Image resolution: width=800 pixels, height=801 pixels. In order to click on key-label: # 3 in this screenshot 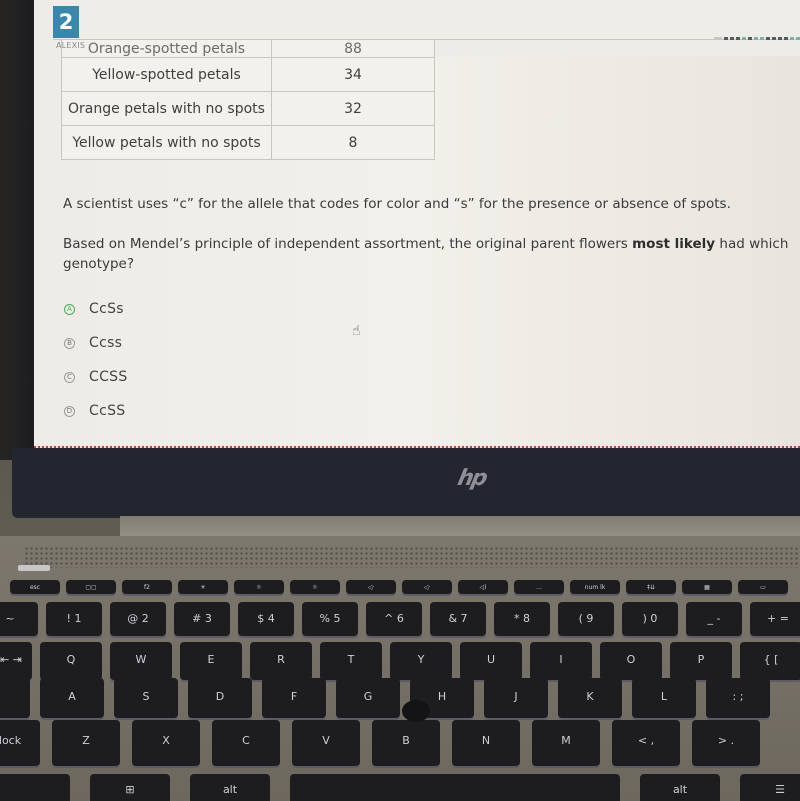, I will do `click(202, 619)`.